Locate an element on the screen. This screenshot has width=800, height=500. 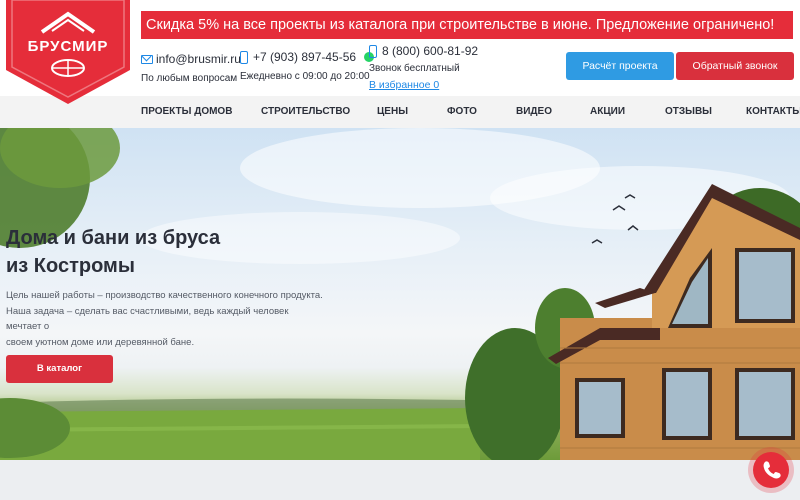
phone-call-icon is located at coordinates (772, 470).